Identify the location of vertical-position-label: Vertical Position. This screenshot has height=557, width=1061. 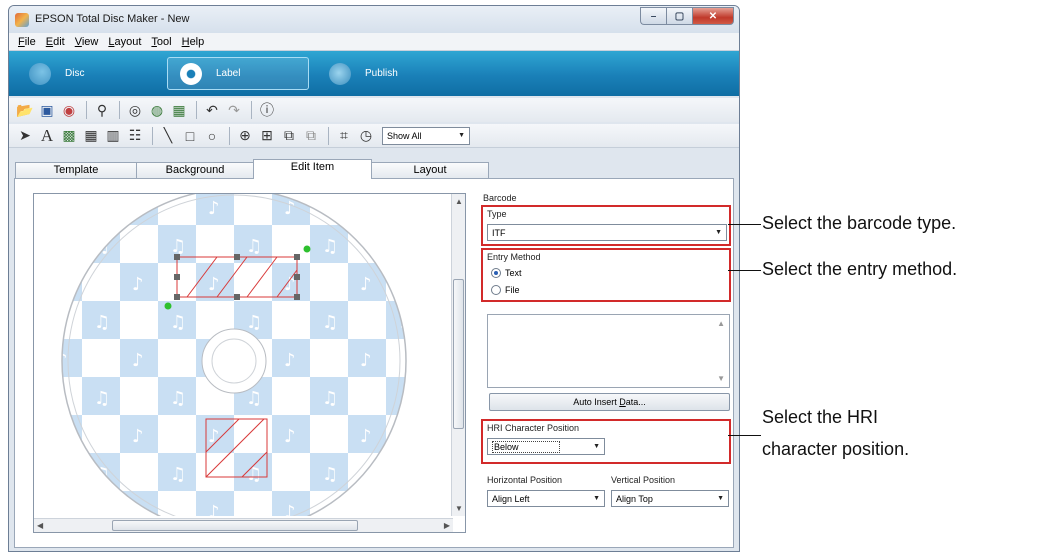
(643, 480).